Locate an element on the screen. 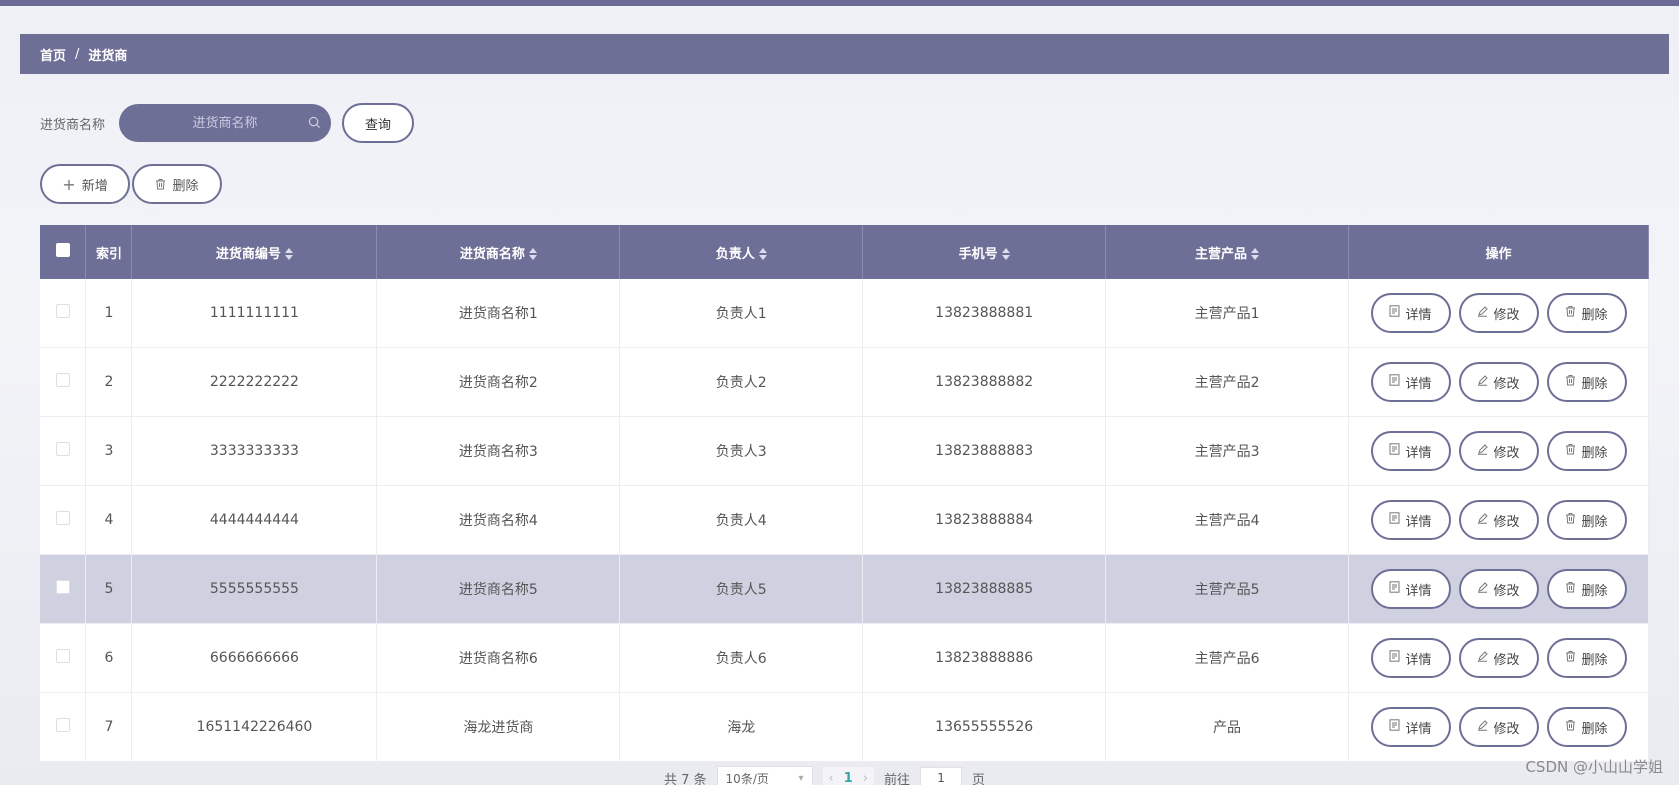 This screenshot has width=1679, height=785. col-phone-label: 手机号 is located at coordinates (978, 254).